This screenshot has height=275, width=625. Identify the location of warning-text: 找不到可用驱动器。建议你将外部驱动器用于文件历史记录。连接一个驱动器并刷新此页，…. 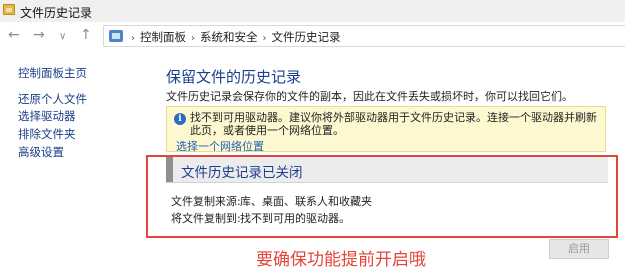
(393, 124).